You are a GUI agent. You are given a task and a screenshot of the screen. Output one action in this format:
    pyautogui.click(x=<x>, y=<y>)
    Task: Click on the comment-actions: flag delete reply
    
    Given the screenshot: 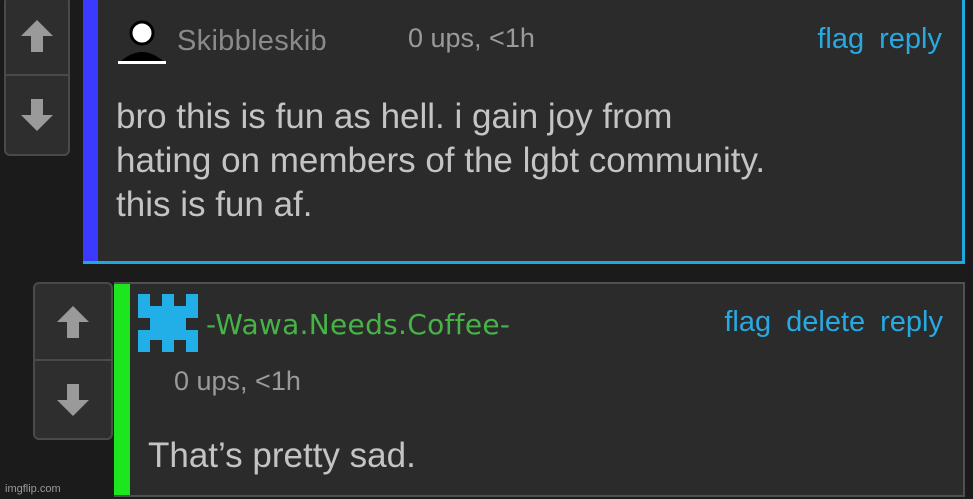 What is the action you would take?
    pyautogui.click(x=833, y=322)
    